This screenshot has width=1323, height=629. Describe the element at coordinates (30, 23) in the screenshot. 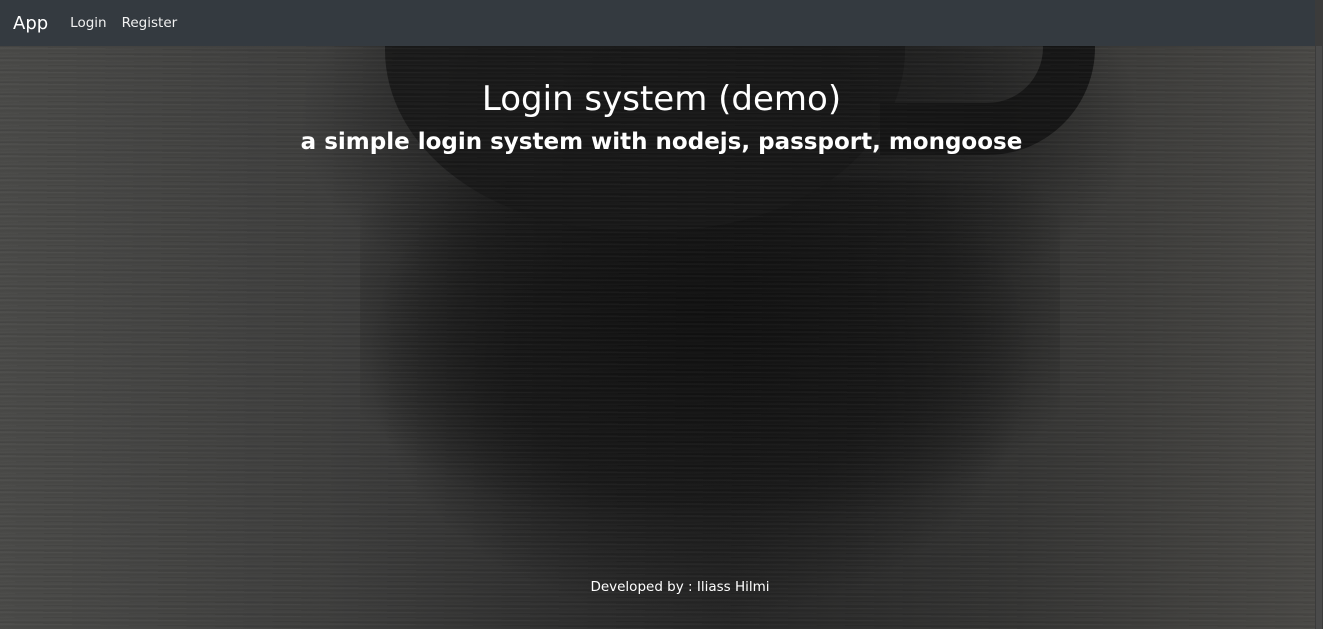

I see `brand-link: App` at that location.